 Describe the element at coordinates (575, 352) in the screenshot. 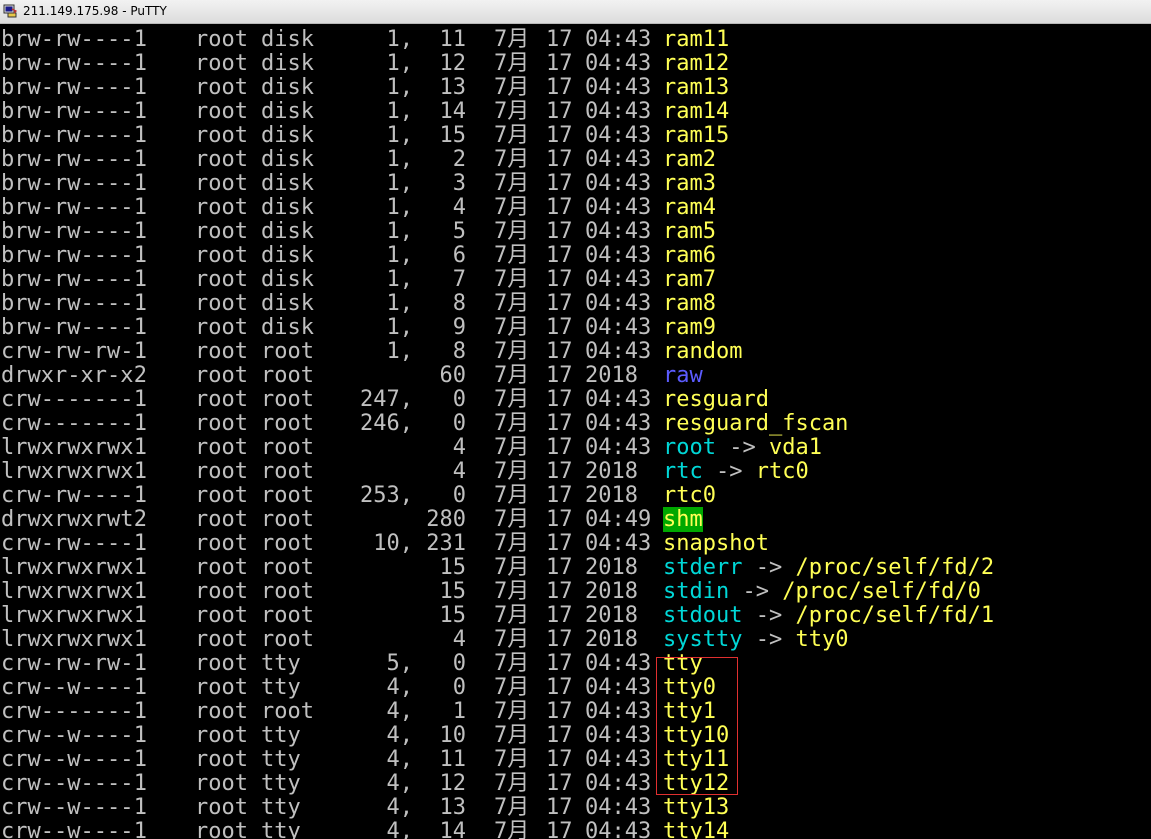

I see `listing-line: crw-rw-rw- 1 root root 1, 8 7月 17 04:43 random` at that location.